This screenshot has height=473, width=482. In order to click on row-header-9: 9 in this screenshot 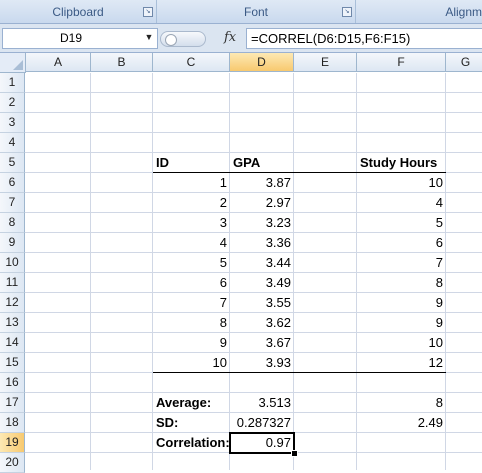, I will do `click(12, 243)`.